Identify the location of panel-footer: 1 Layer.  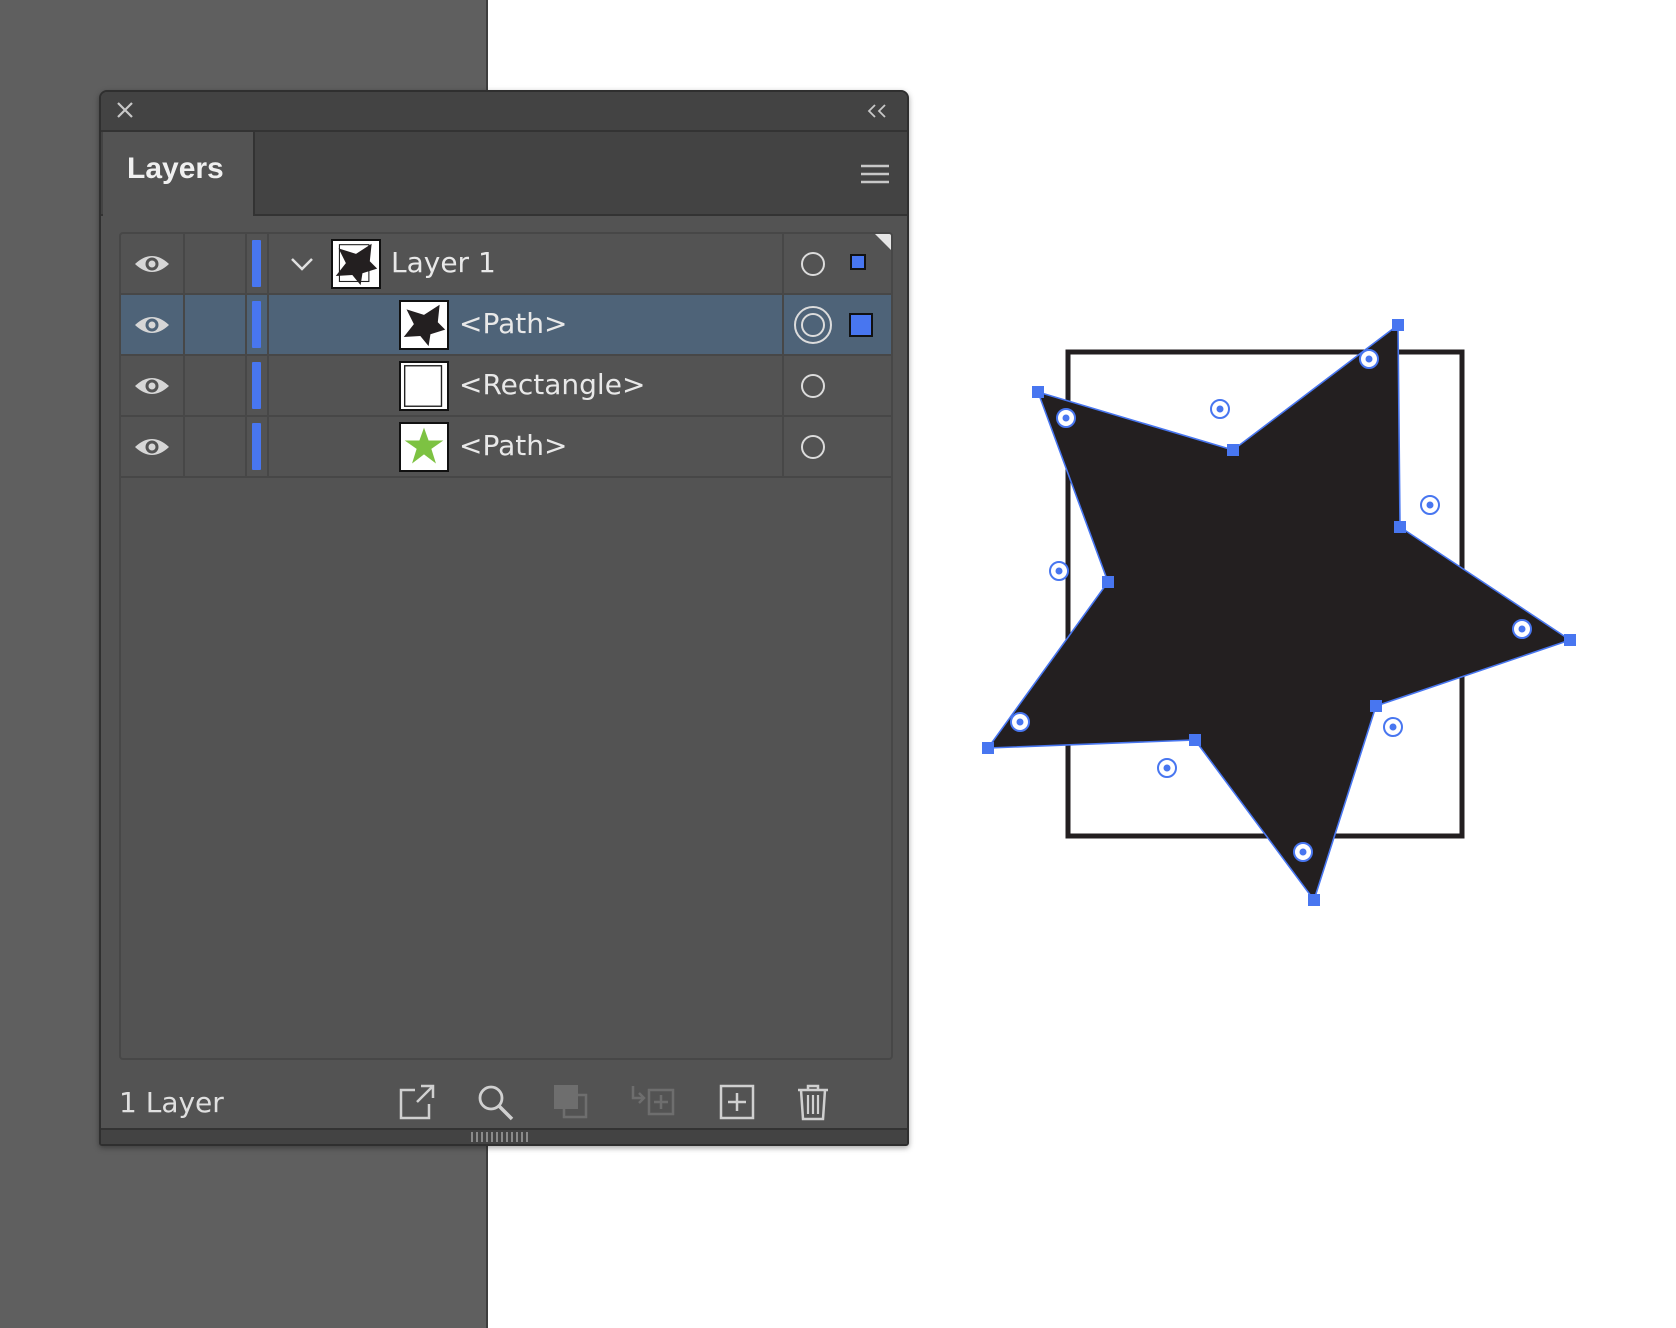
(504, 1102).